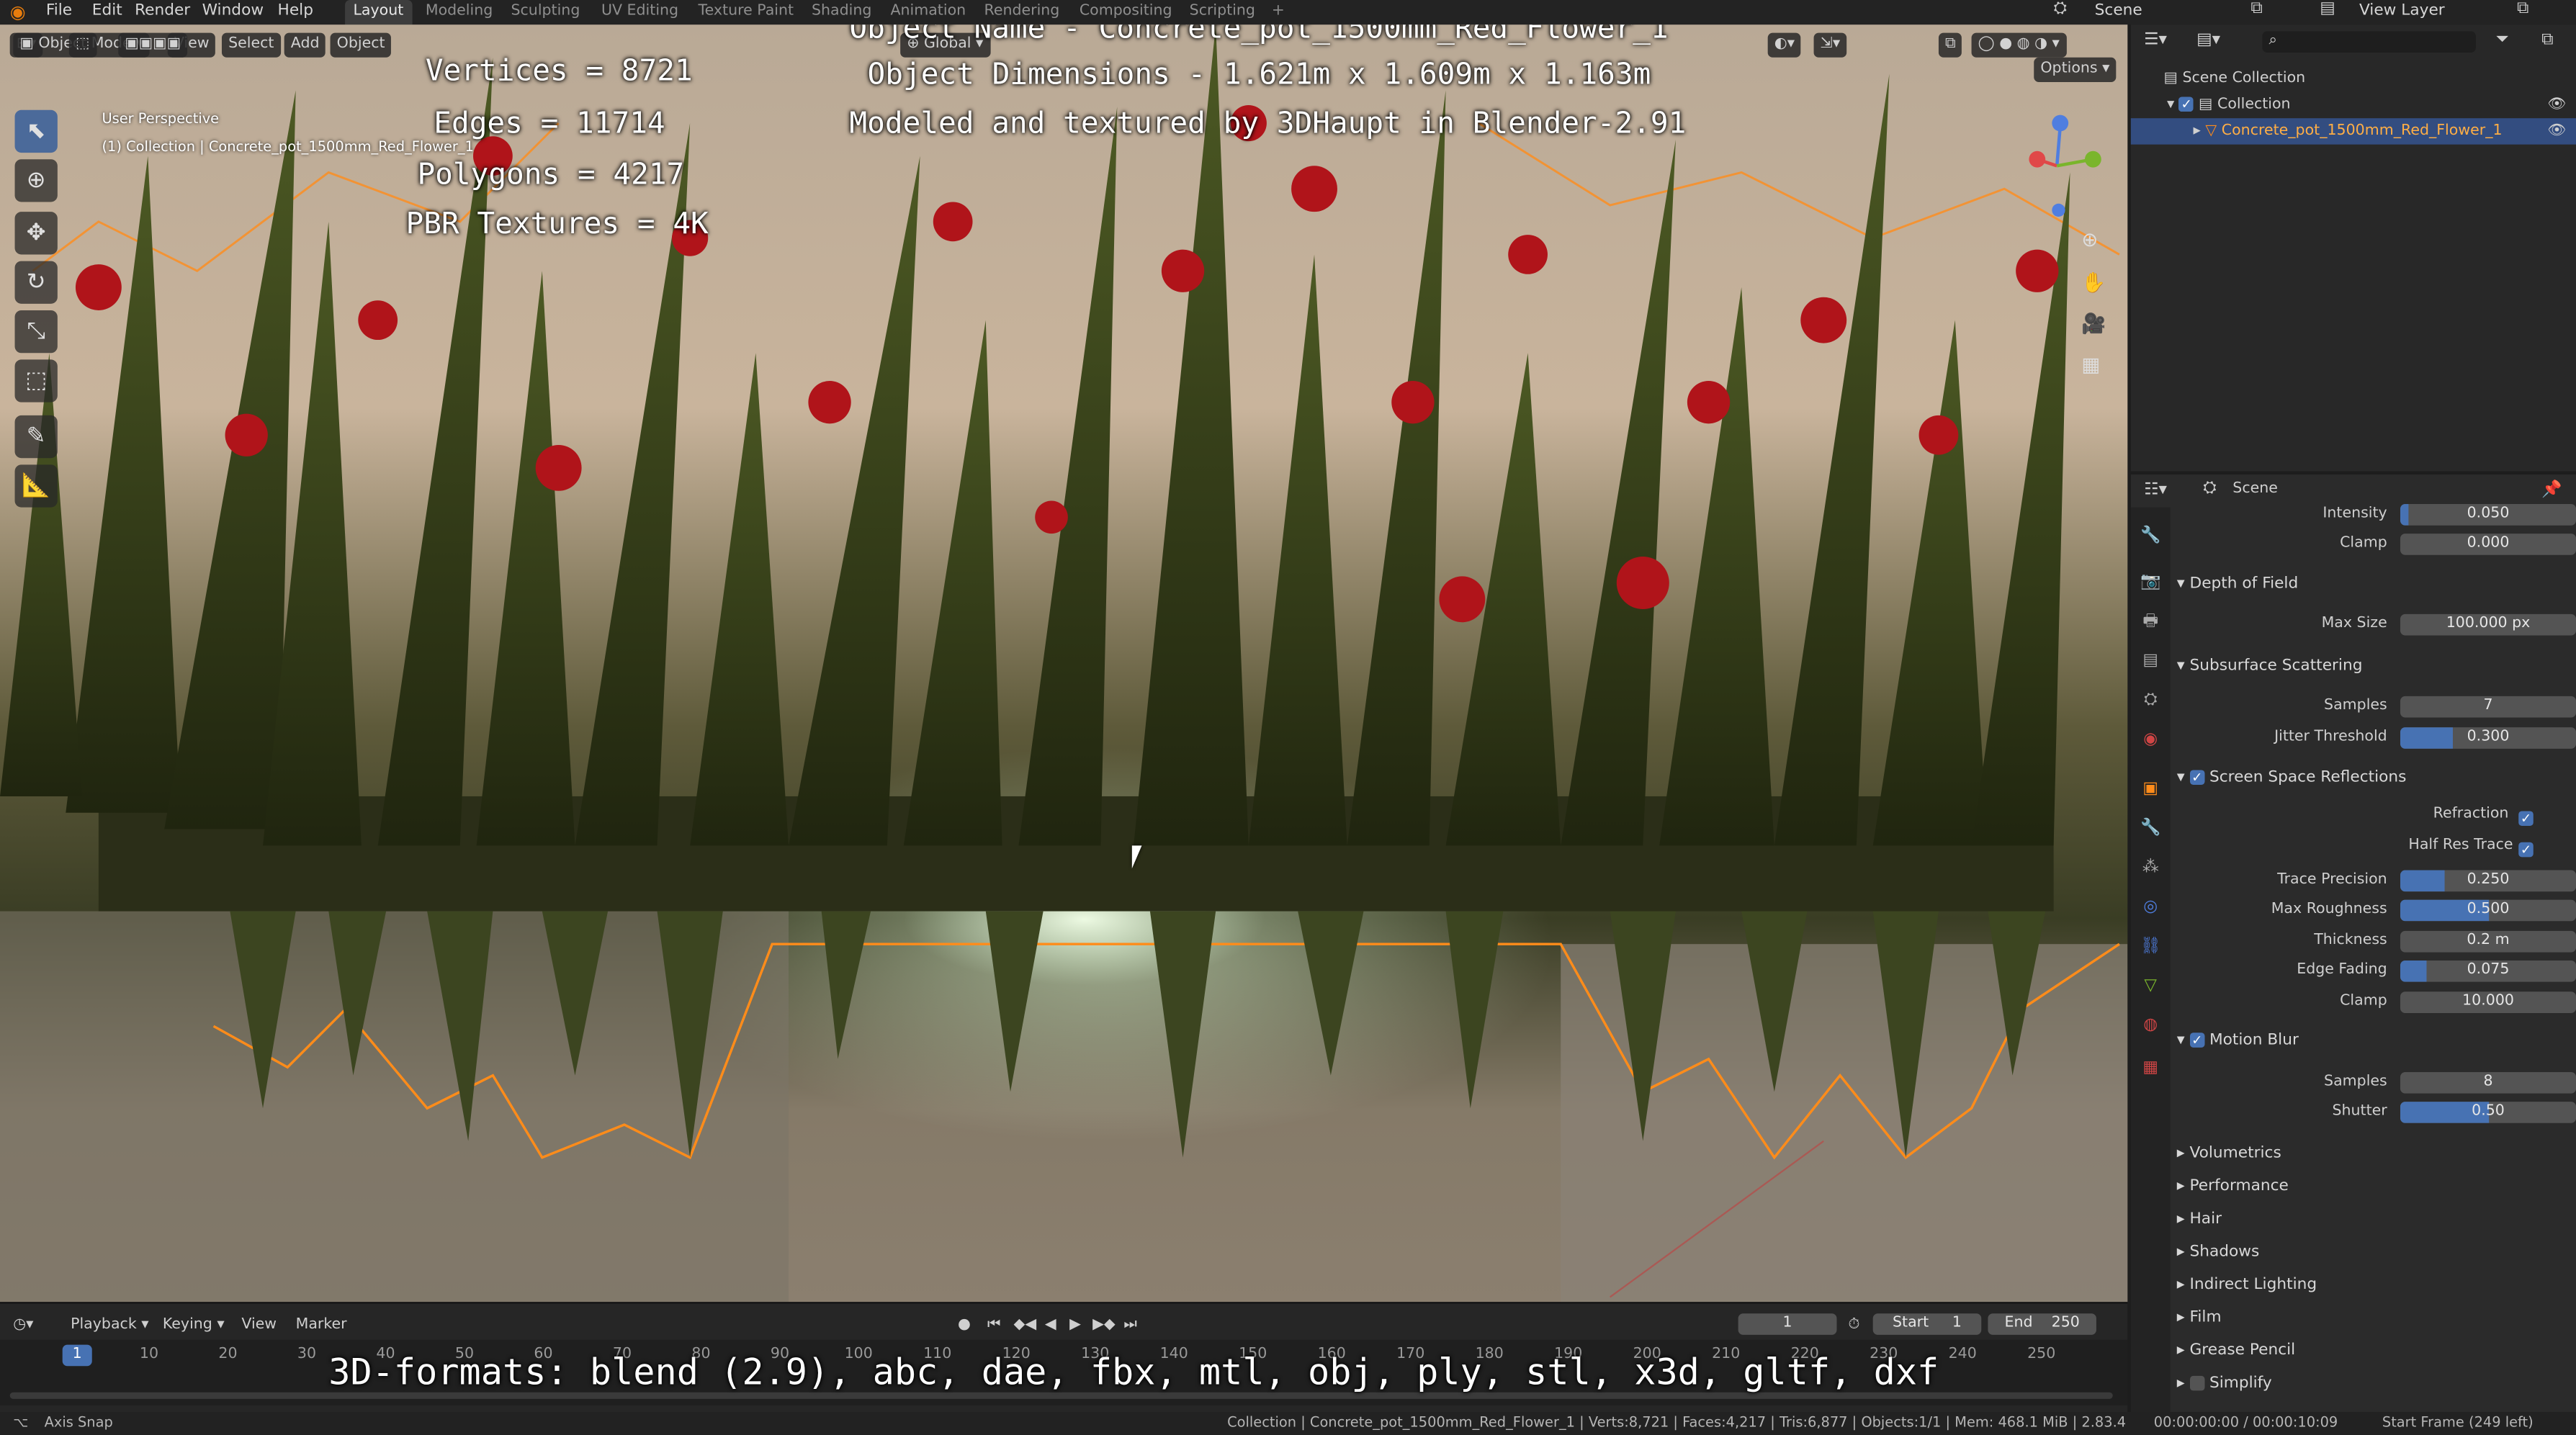  I want to click on object-tab-icon: ▣, so click(2150, 790).